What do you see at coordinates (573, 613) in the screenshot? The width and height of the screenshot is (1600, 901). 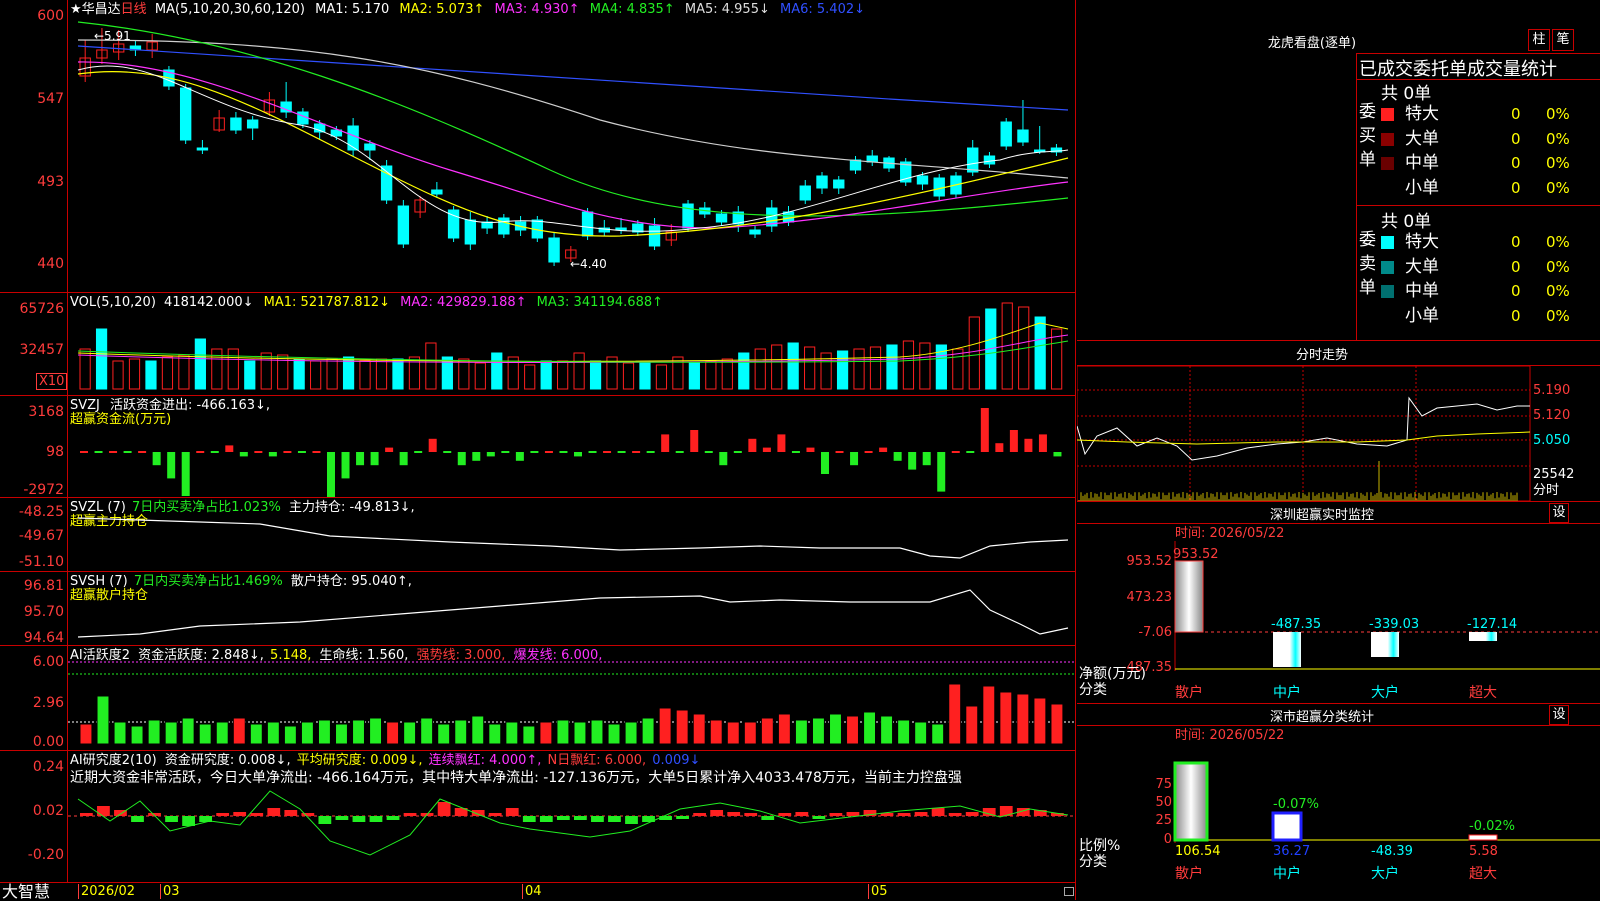 I see `svsh-line` at bounding box center [573, 613].